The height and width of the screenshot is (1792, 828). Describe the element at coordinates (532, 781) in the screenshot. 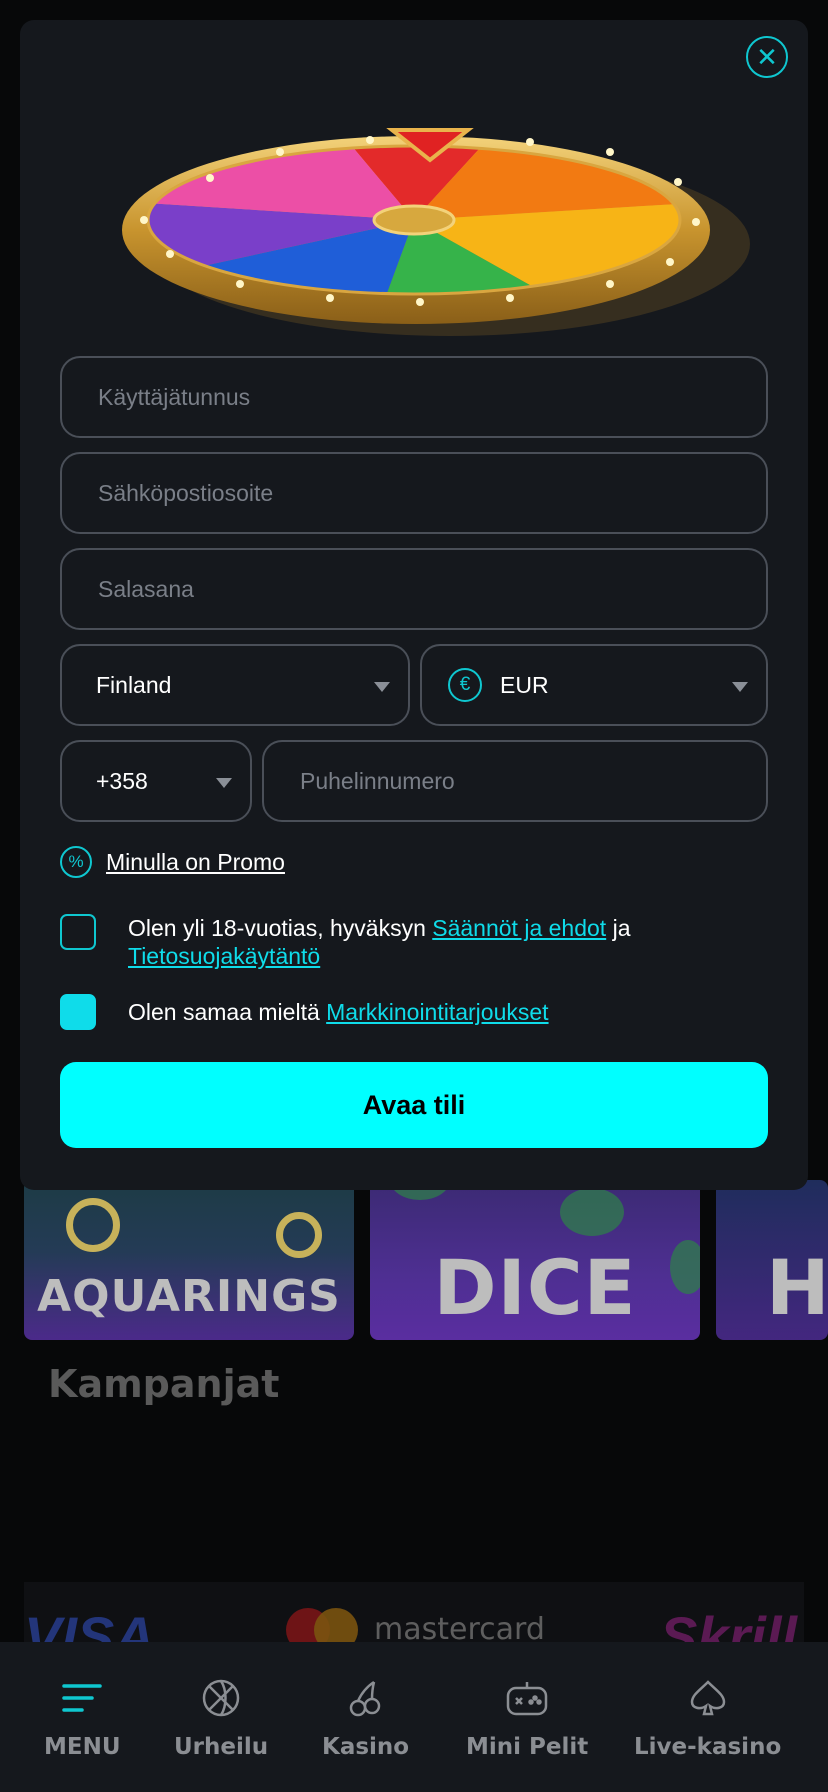

I see `phone-number-input` at that location.